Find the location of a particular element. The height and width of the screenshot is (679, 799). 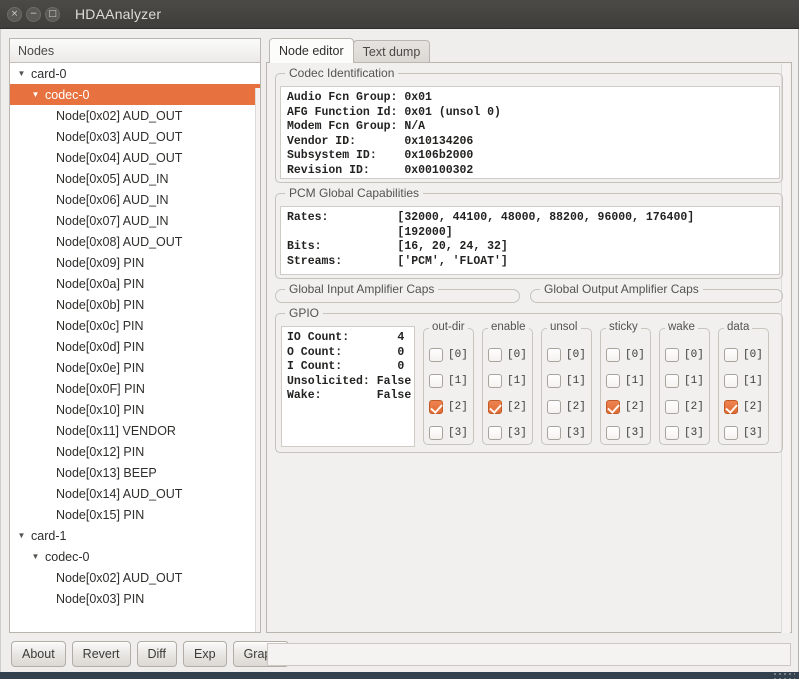

tree-item: Node[0x0d] PIN is located at coordinates (135, 346).